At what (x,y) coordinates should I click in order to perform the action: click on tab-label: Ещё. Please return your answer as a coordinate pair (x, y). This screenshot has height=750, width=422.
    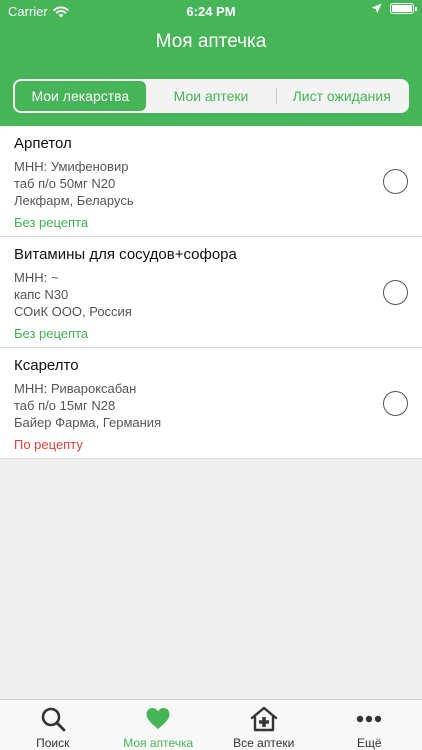
    Looking at the image, I should click on (369, 743).